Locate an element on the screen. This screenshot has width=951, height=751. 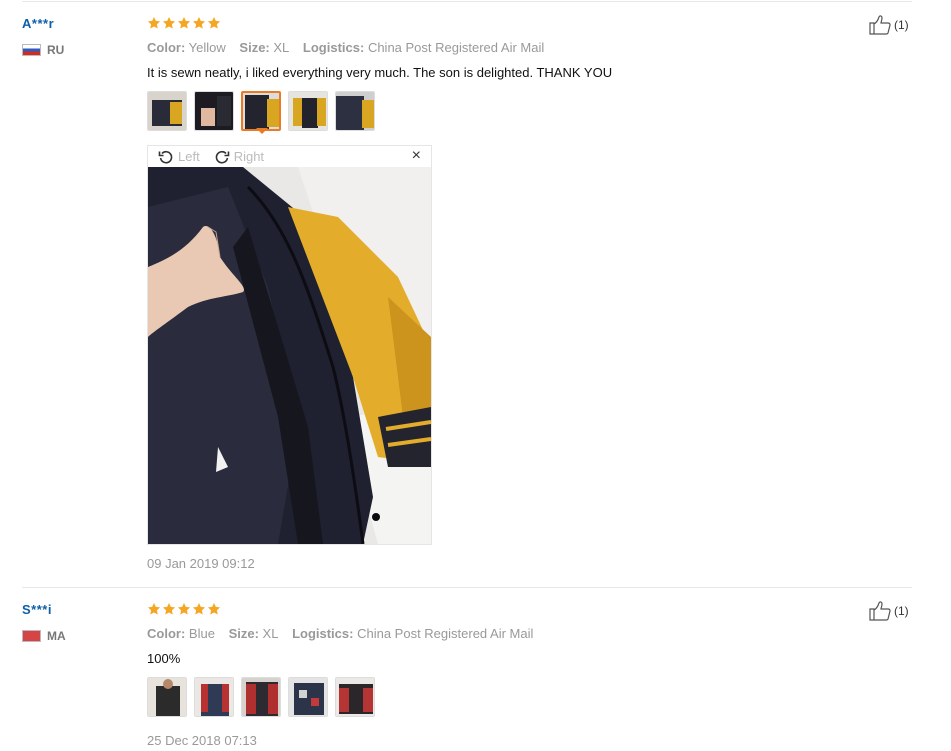
top-divider is located at coordinates (467, 1).